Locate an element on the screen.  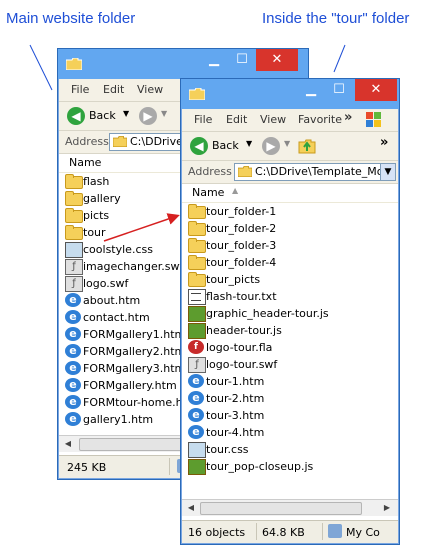
my-computer-icon is located at coordinates (335, 531).